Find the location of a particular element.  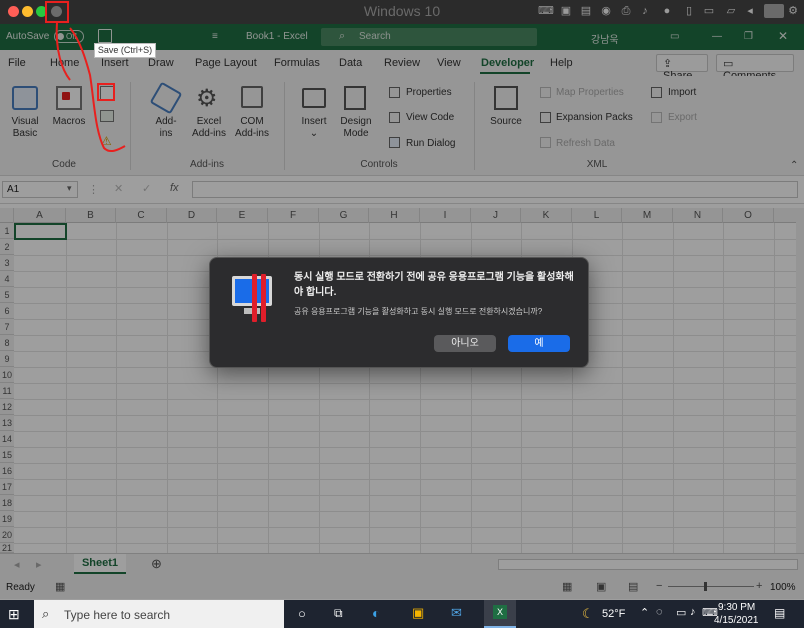

annotation-box is located at coordinates (57, 12).